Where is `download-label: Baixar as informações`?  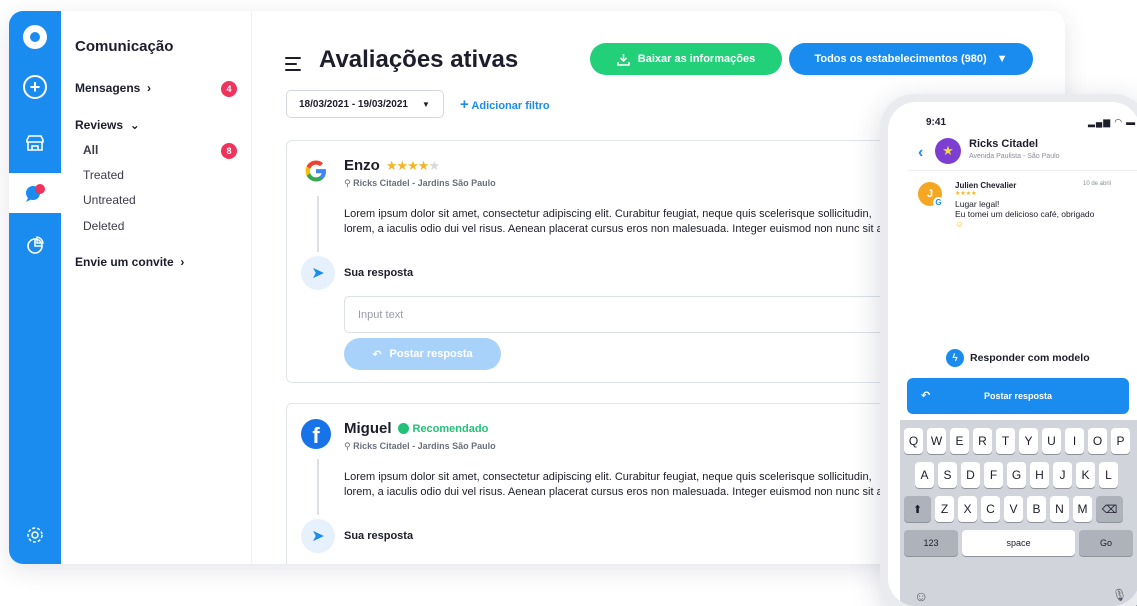
download-label: Baixar as informações is located at coordinates (696, 59).